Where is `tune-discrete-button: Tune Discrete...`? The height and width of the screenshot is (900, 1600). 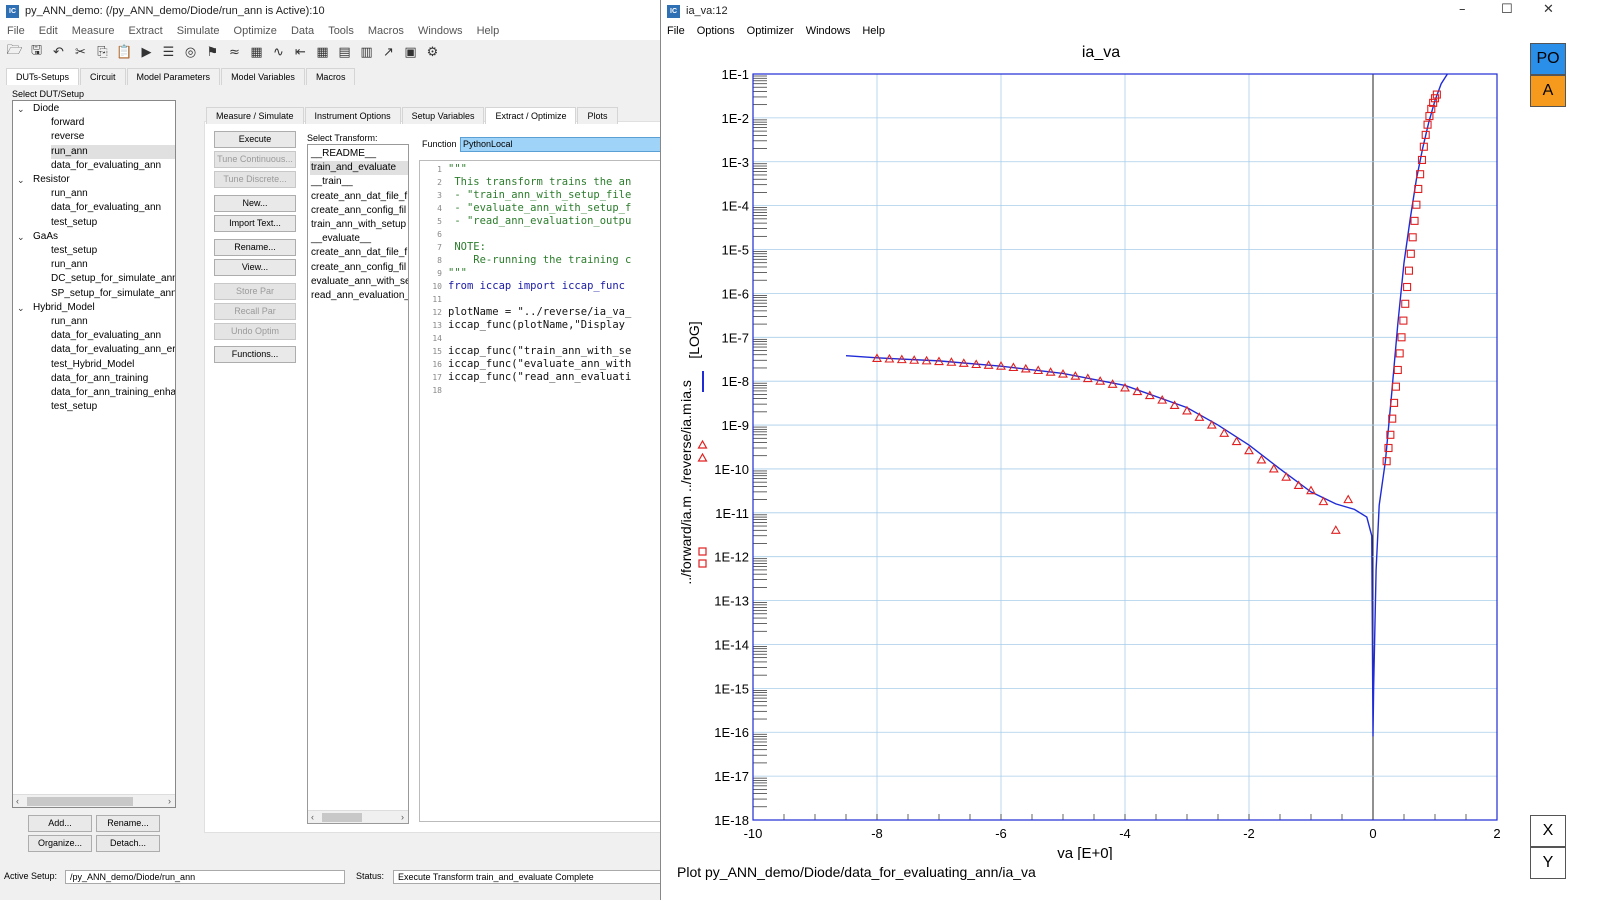
tune-discrete-button: Tune Discrete... is located at coordinates (255, 179).